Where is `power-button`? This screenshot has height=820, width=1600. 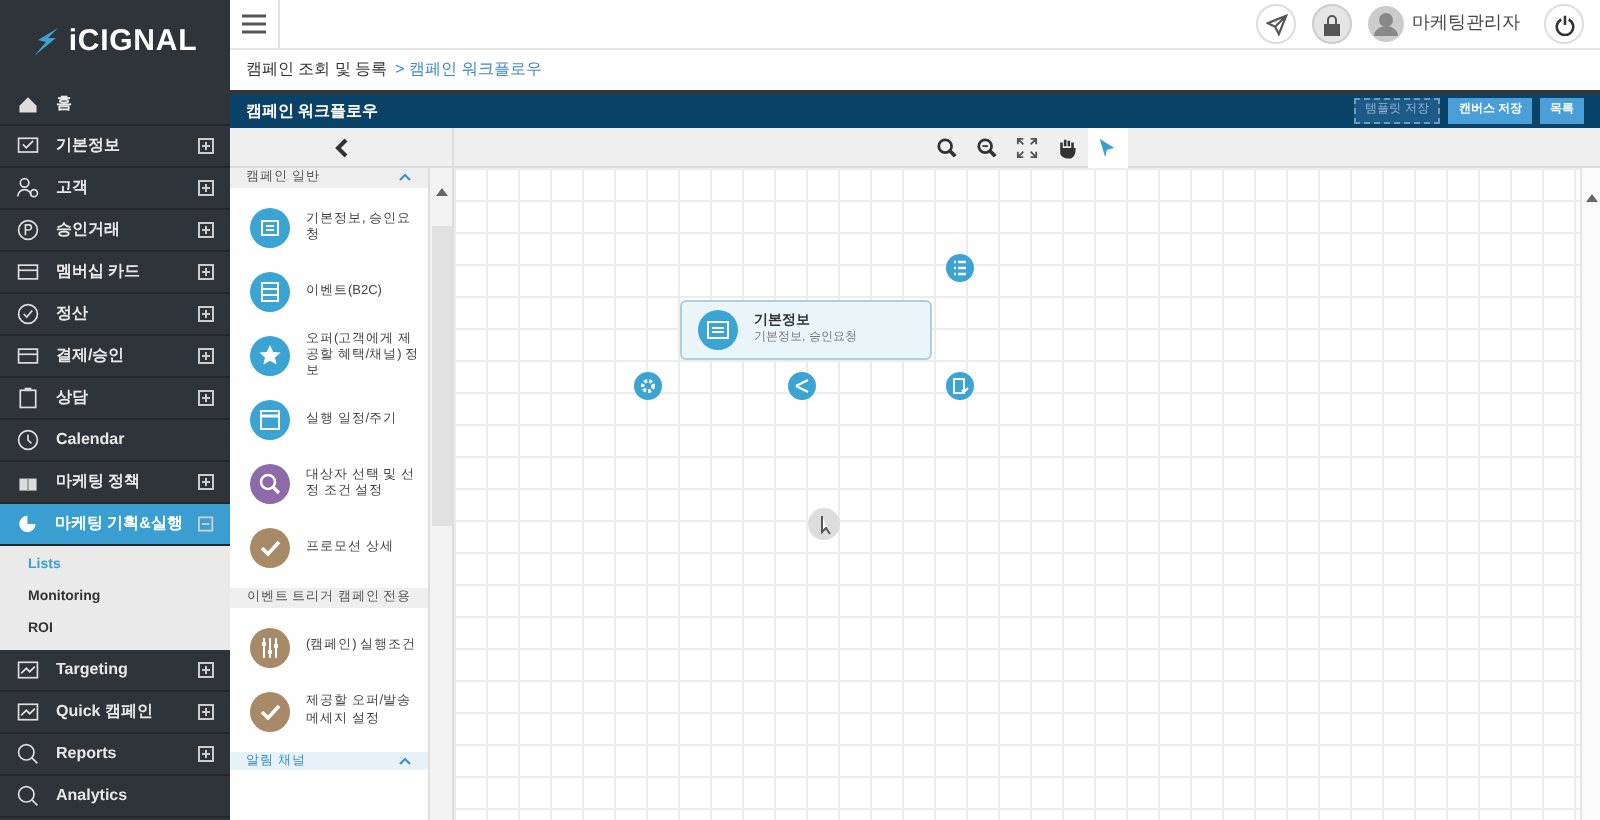
power-button is located at coordinates (1564, 24).